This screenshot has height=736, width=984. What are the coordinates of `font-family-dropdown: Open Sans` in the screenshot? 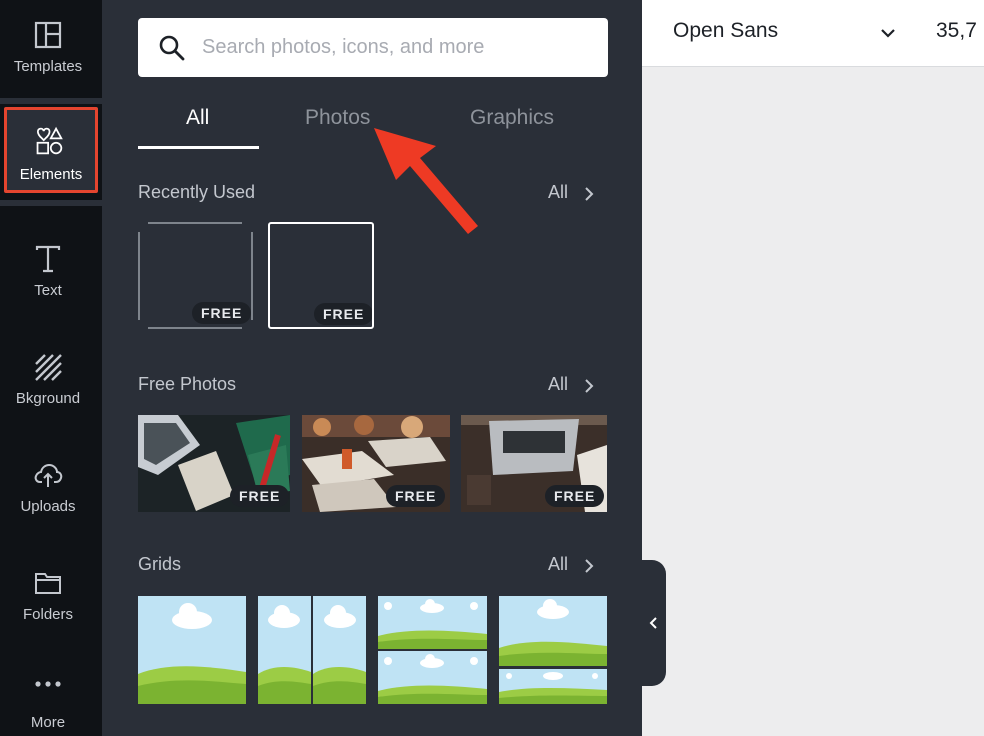 It's located at (725, 31).